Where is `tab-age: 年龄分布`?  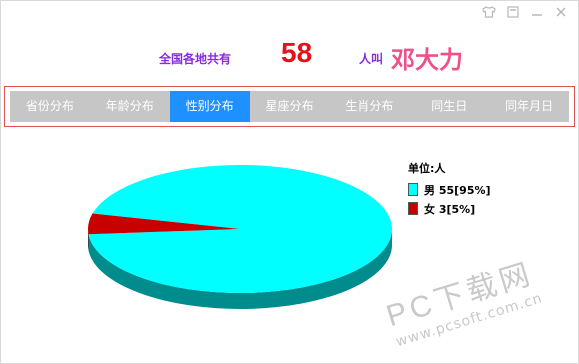
tab-age: 年龄分布 is located at coordinates (130, 106).